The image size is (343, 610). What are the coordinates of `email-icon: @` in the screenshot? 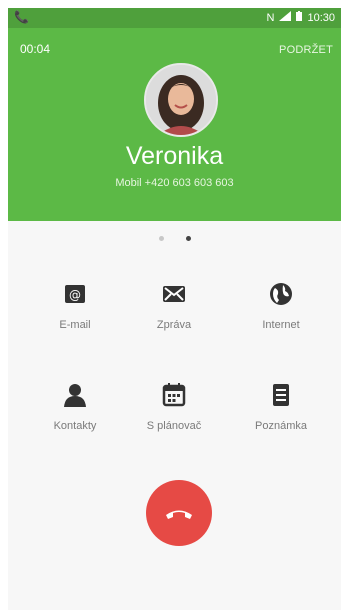 It's located at (75, 294).